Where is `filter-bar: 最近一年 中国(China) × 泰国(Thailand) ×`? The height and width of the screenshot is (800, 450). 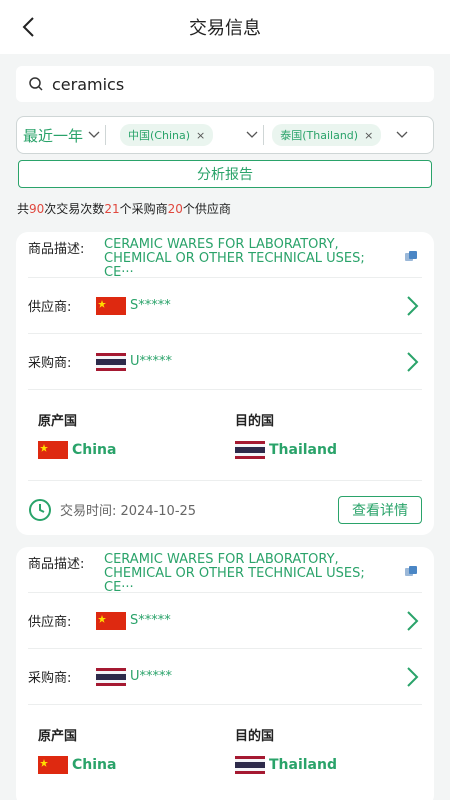 filter-bar: 最近一年 中国(China) × 泰国(Thailand) × is located at coordinates (225, 135).